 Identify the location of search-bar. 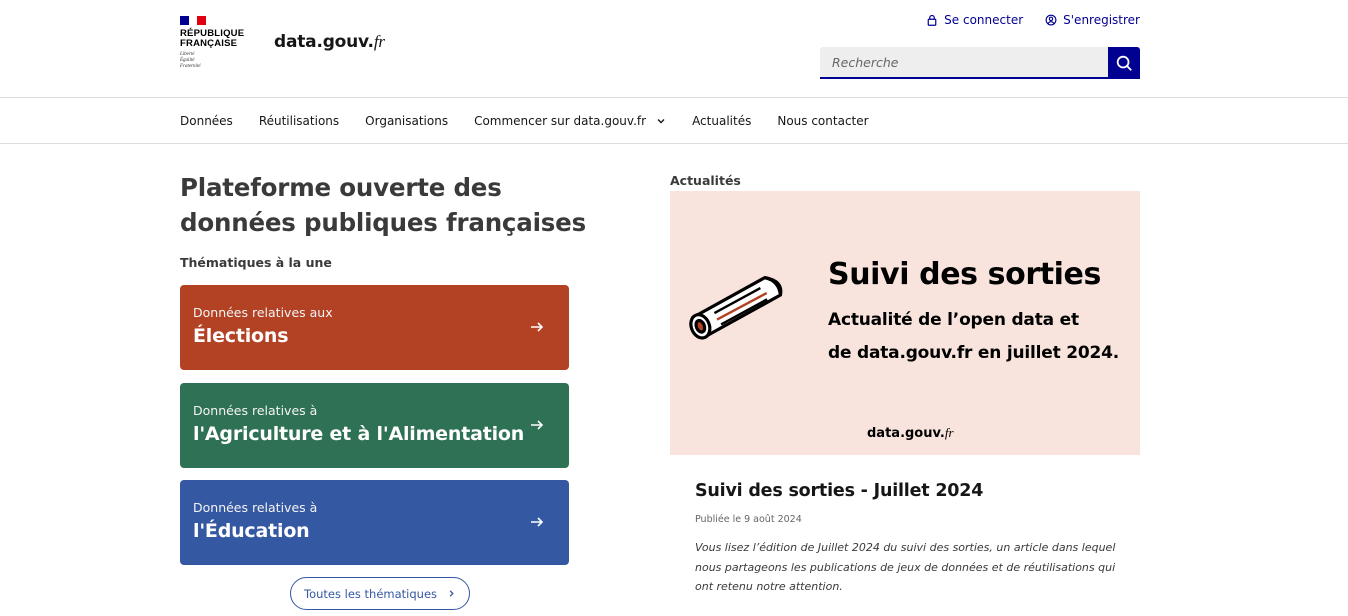
(980, 63).